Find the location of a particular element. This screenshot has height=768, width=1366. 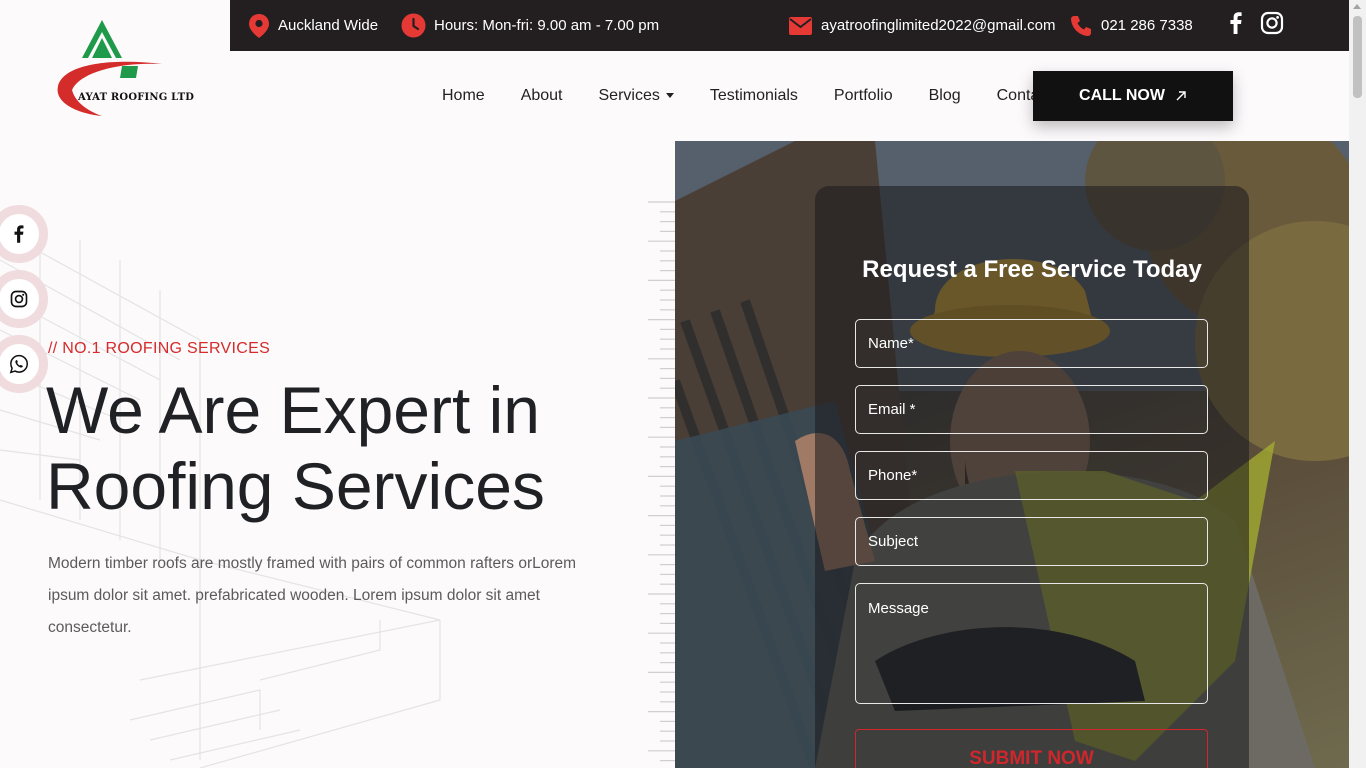

topbar-social is located at coordinates (1255, 23).